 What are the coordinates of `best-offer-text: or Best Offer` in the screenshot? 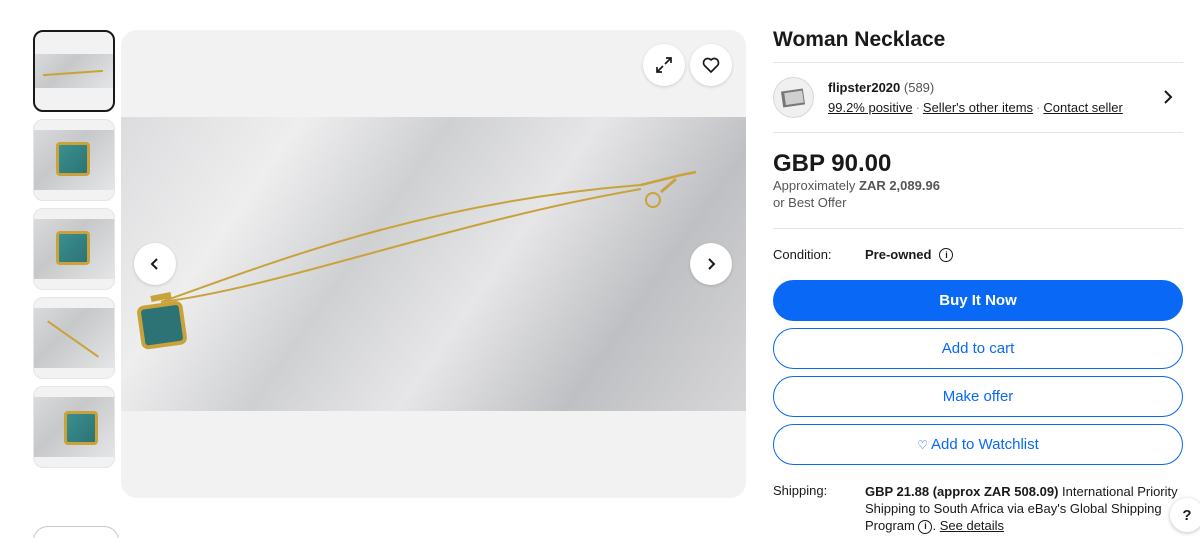 It's located at (810, 202).